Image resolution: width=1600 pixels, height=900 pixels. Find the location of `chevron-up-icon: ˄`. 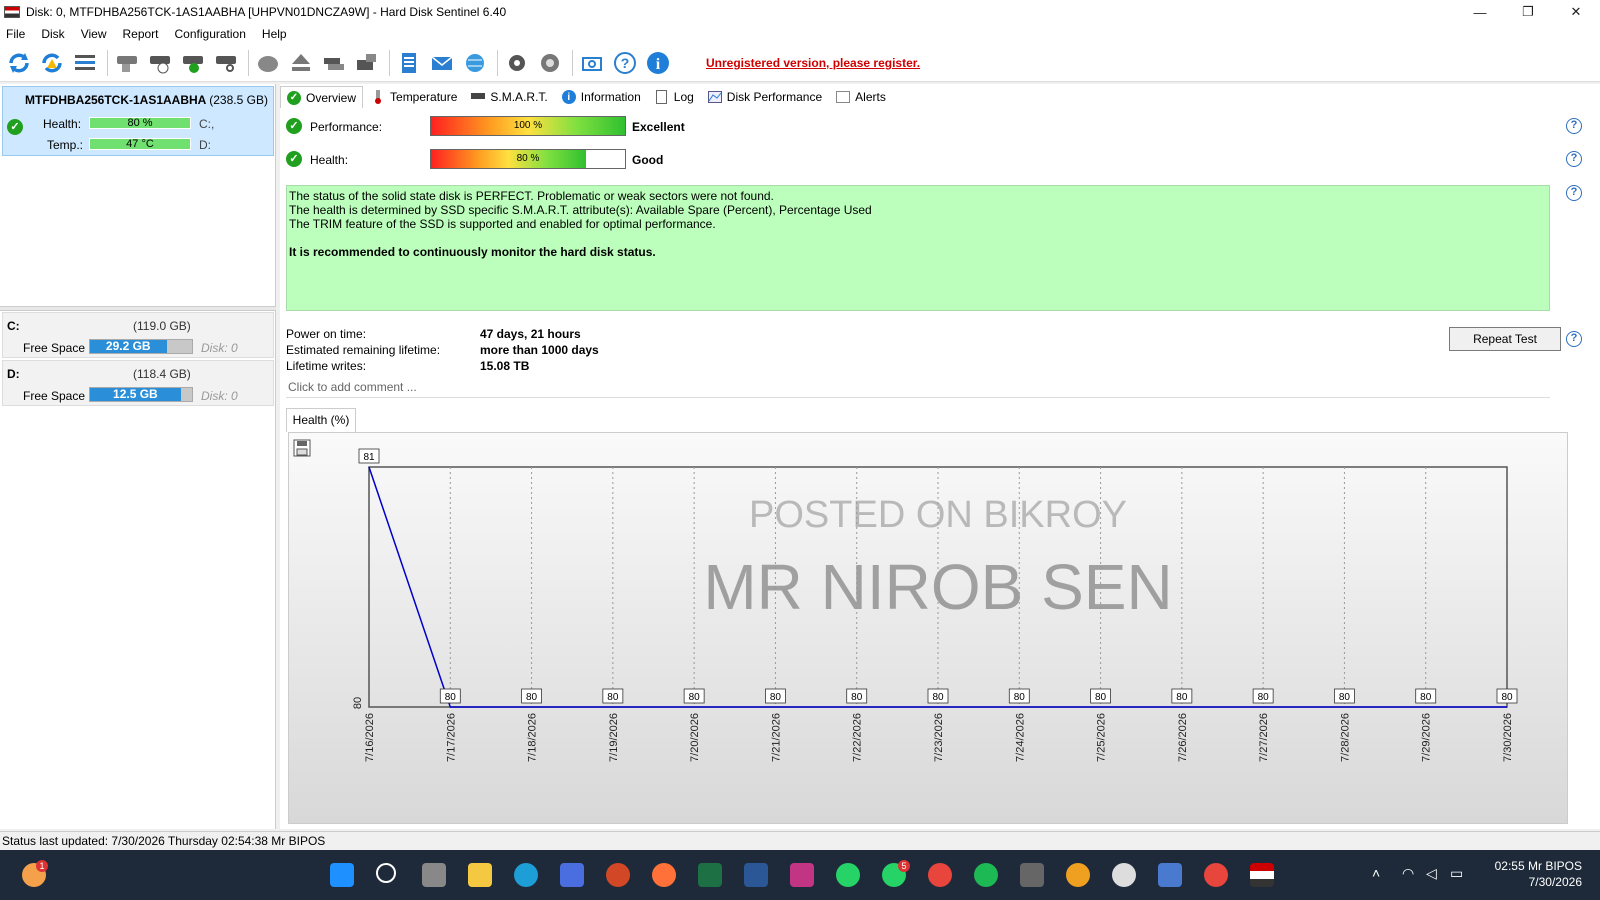

chevron-up-icon: ˄ is located at coordinates (1376, 873).